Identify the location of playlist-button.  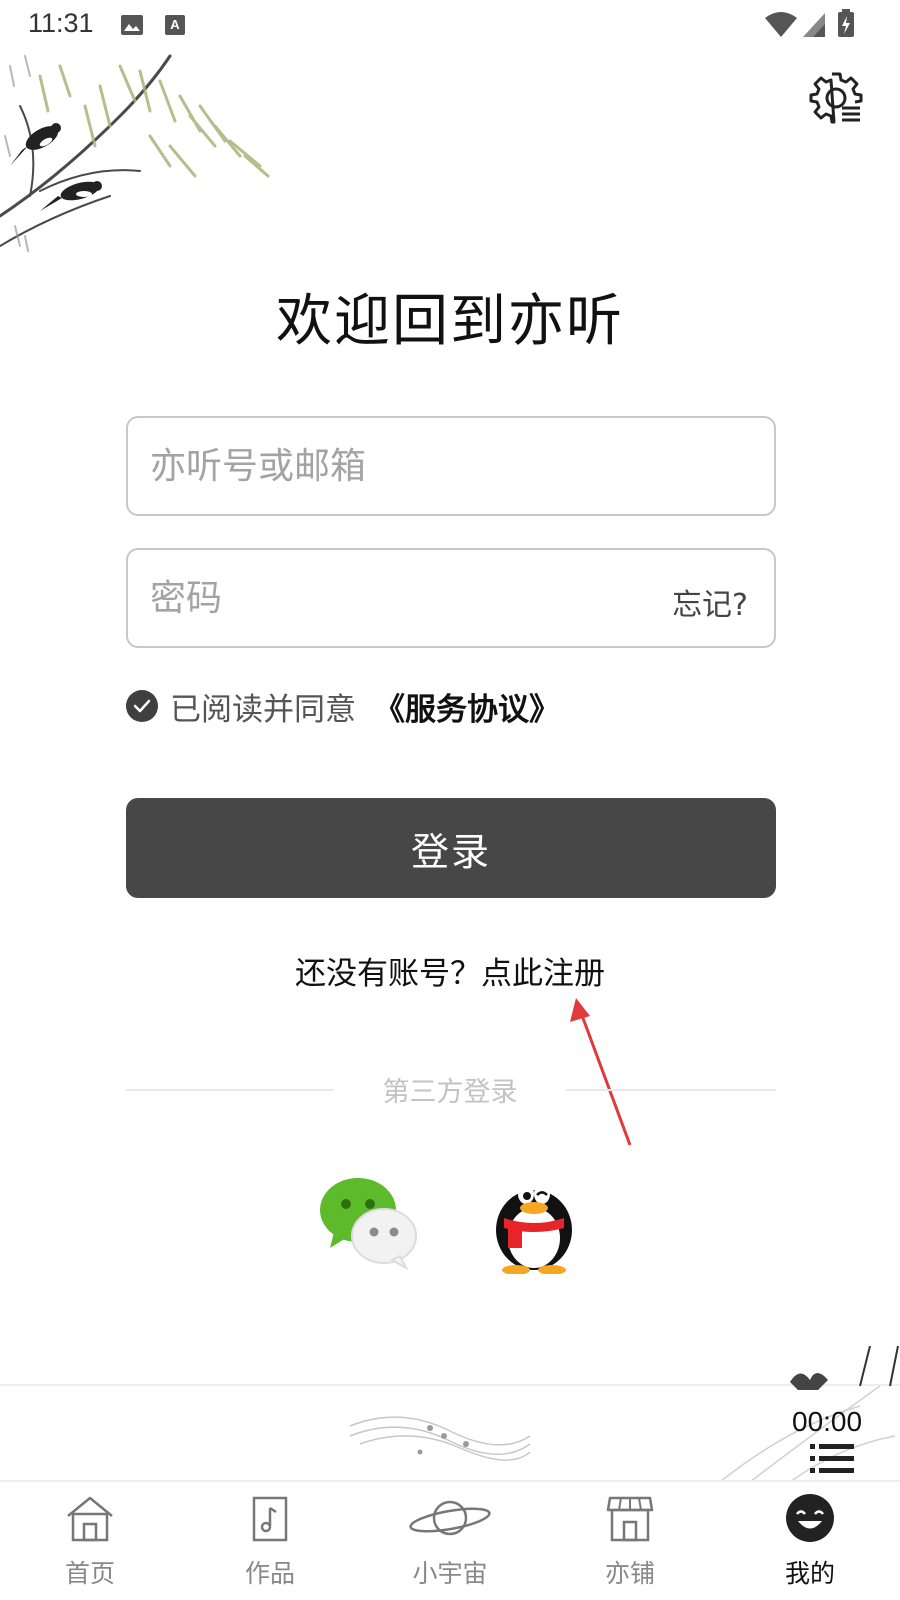
(832, 1459).